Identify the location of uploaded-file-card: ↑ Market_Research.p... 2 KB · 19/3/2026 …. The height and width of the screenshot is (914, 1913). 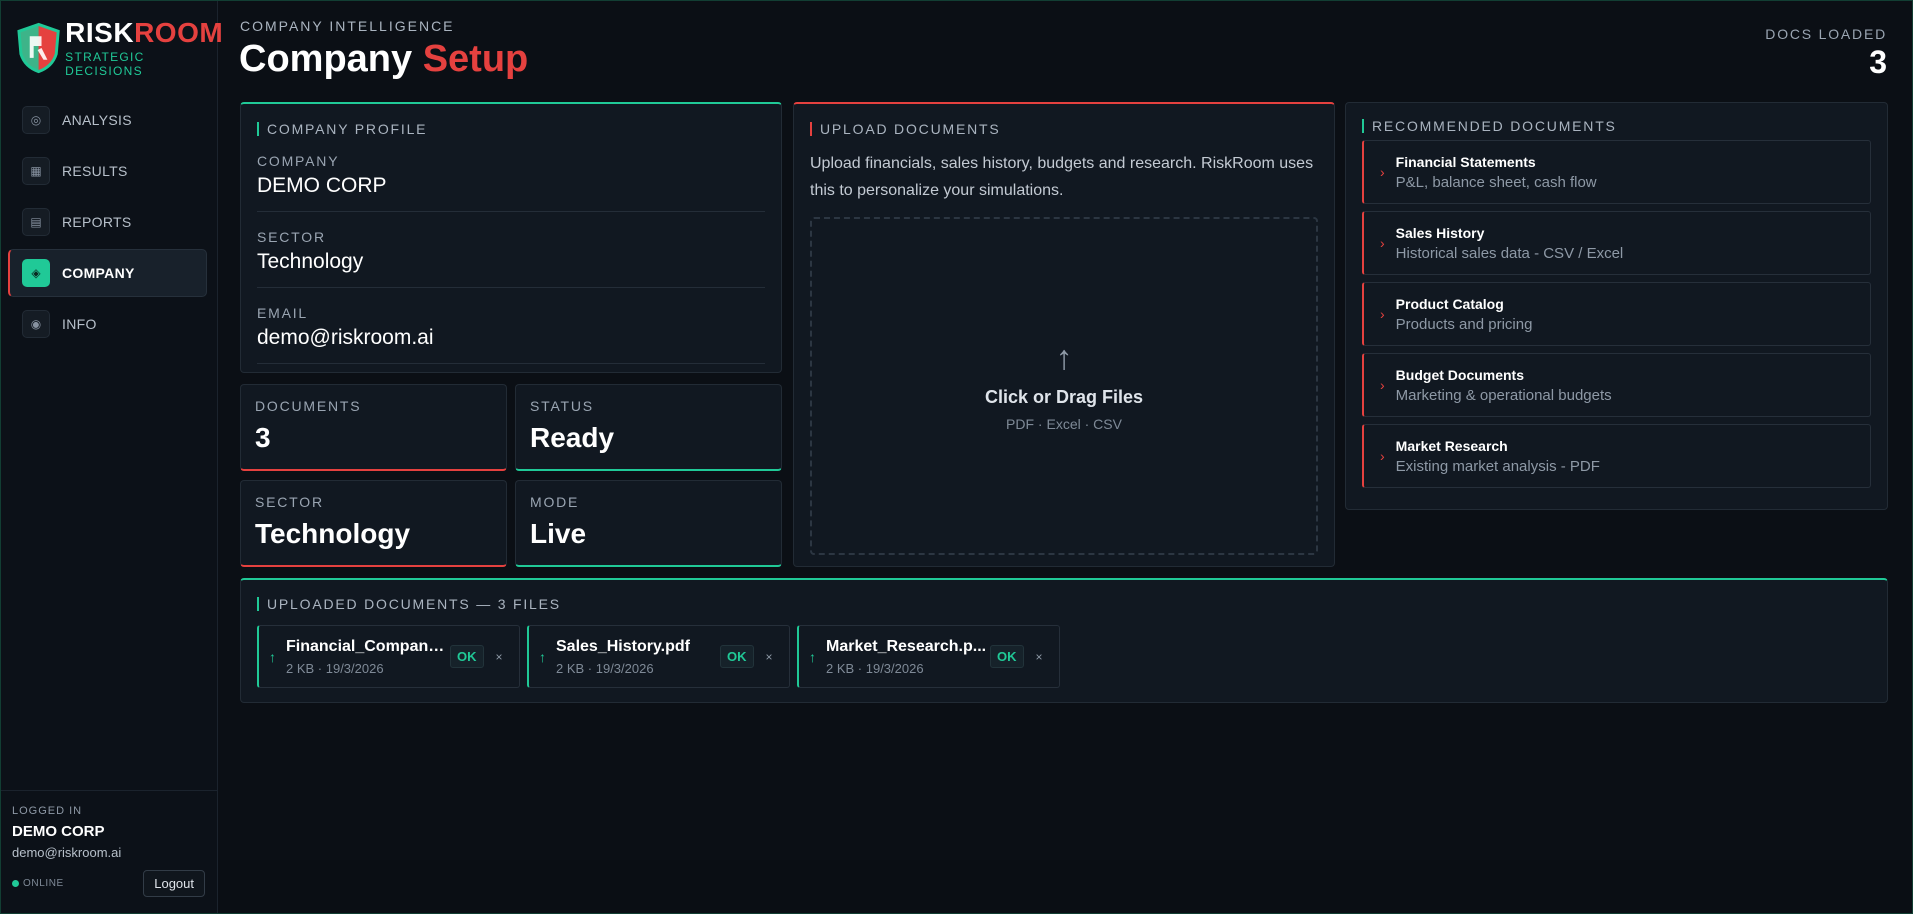
(928, 656).